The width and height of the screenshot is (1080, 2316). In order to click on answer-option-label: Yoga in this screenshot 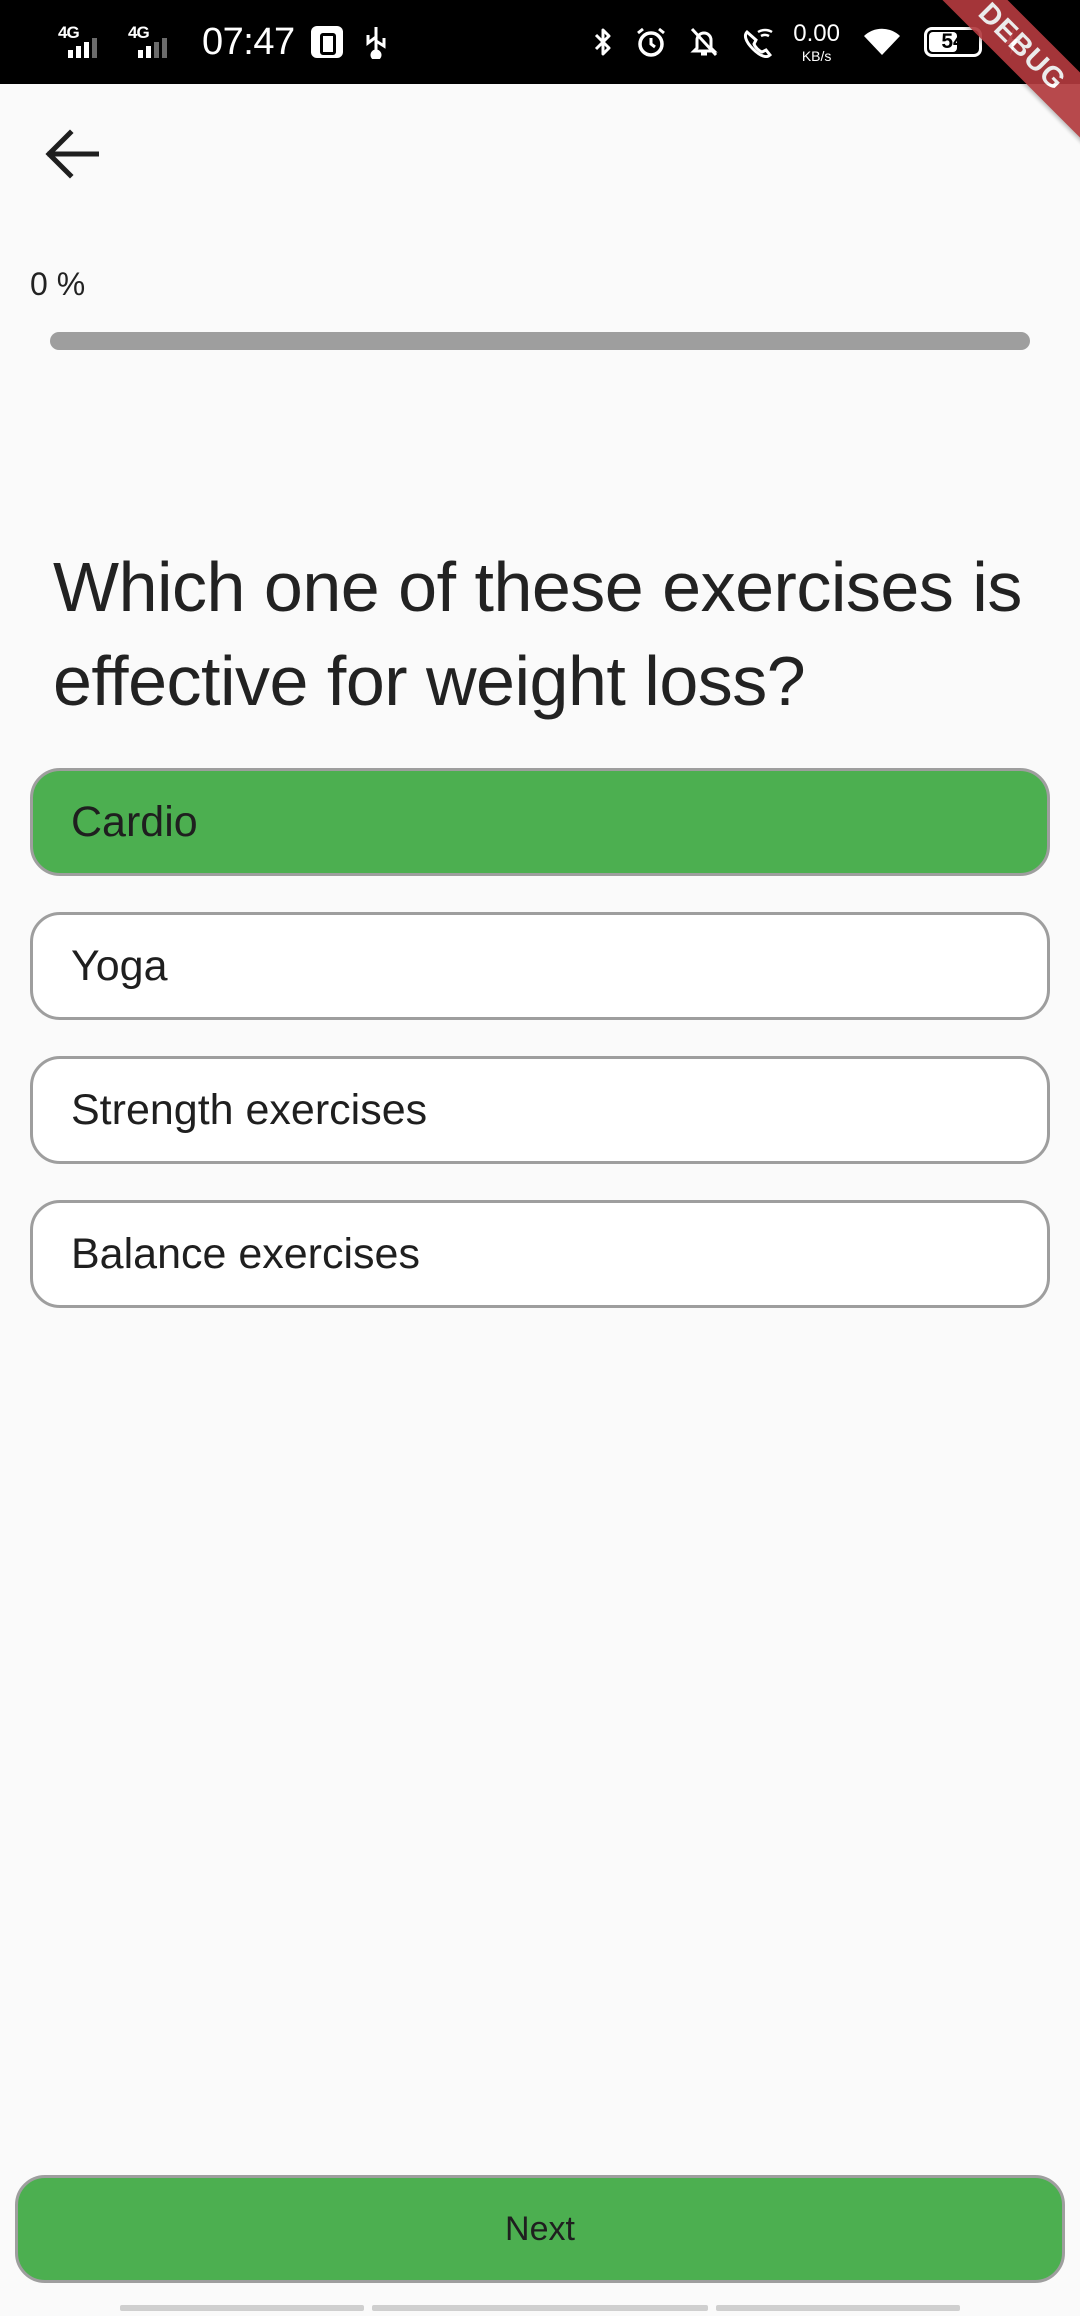, I will do `click(119, 965)`.